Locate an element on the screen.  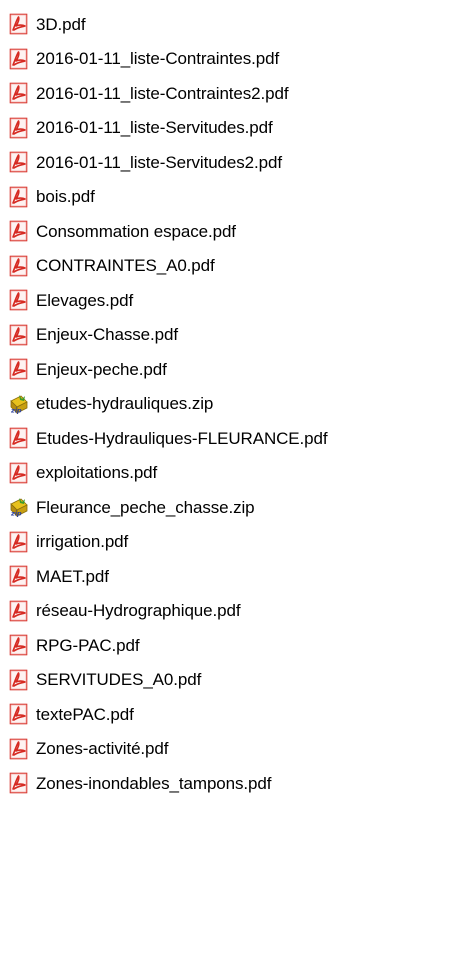
file-item: 2016-01-11_liste-Contraintes2.pdf is located at coordinates (164, 93).